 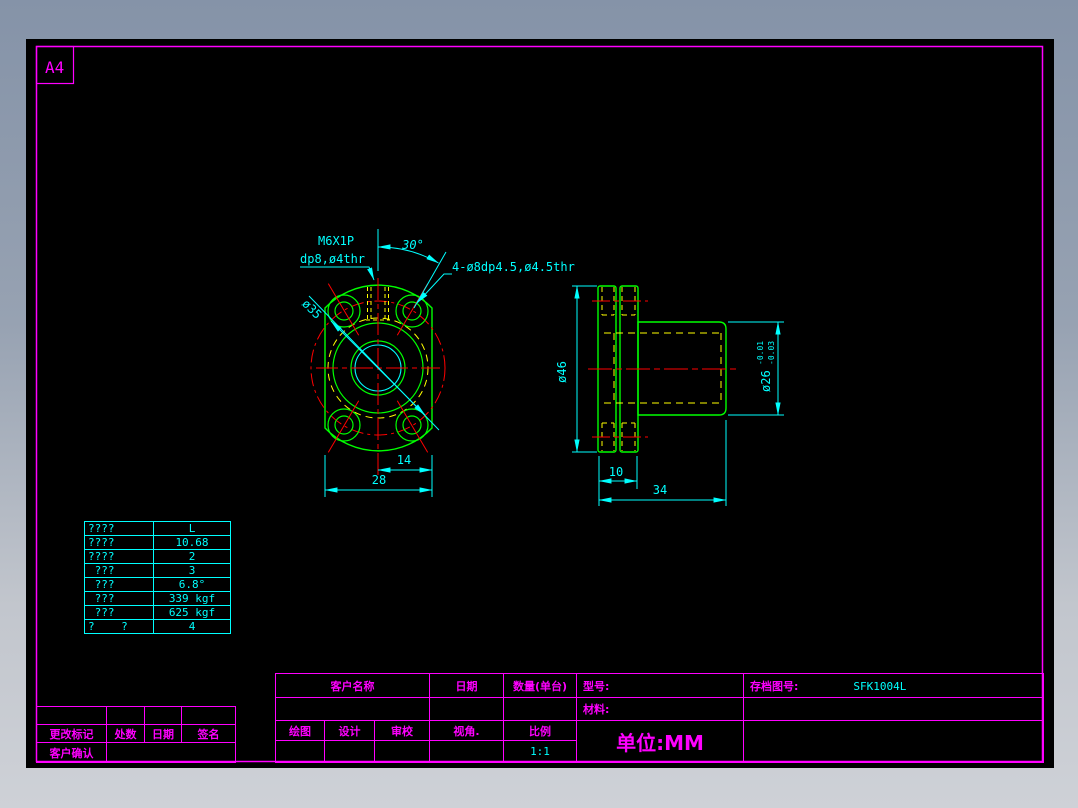 I want to click on archive-label: 存档图号:, so click(x=774, y=686).